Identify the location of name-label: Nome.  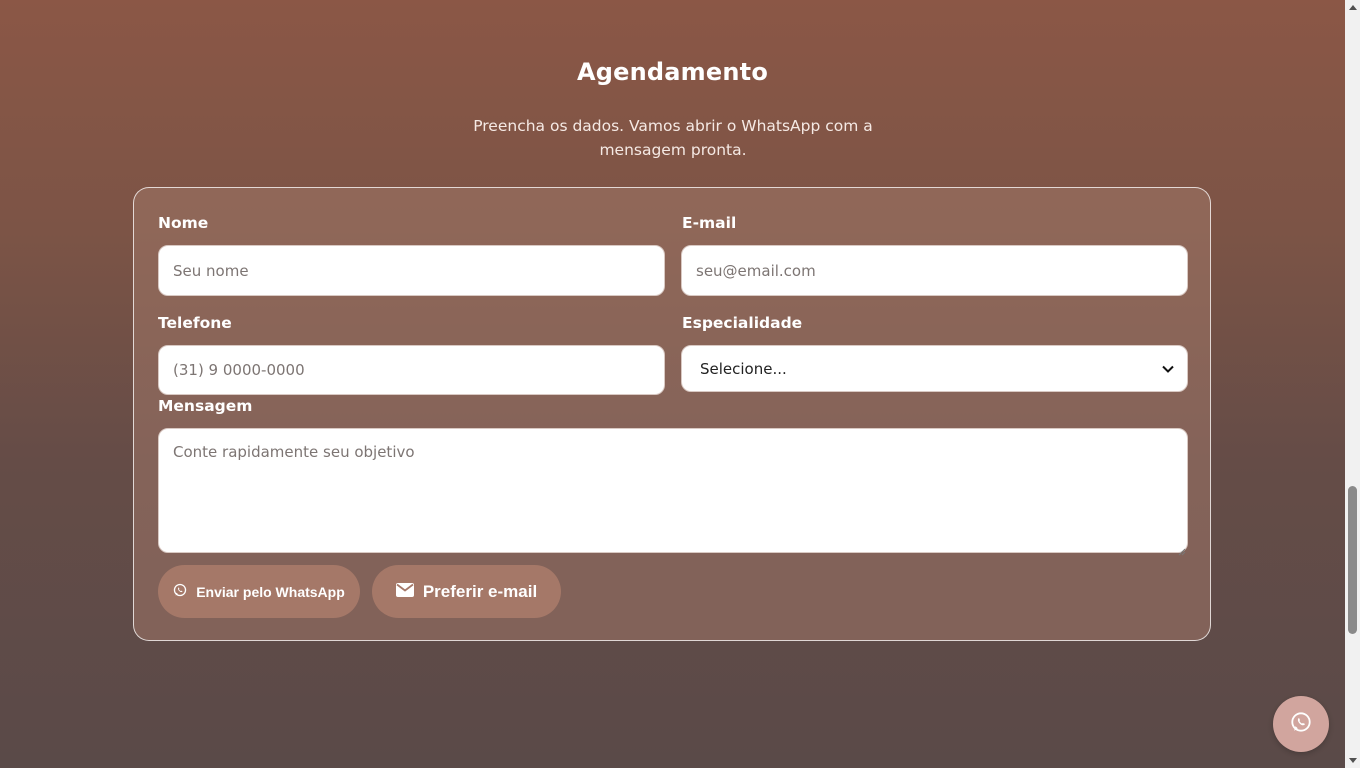
(183, 223).